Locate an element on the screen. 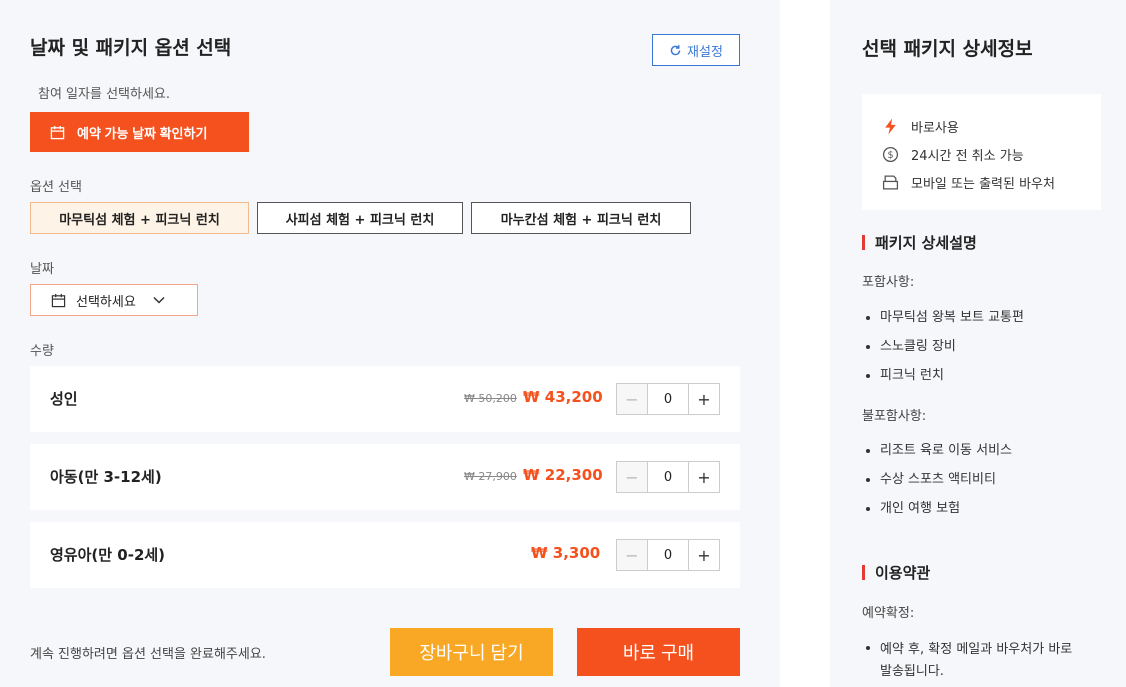 The image size is (1126, 687). date-hint: 참여 일자를 선택하세요. is located at coordinates (104, 94).